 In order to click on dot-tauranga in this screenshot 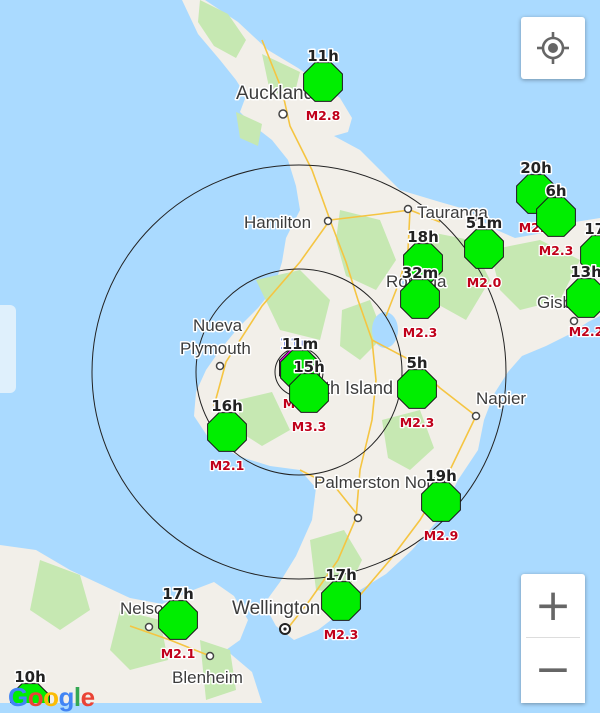, I will do `click(408, 209)`.